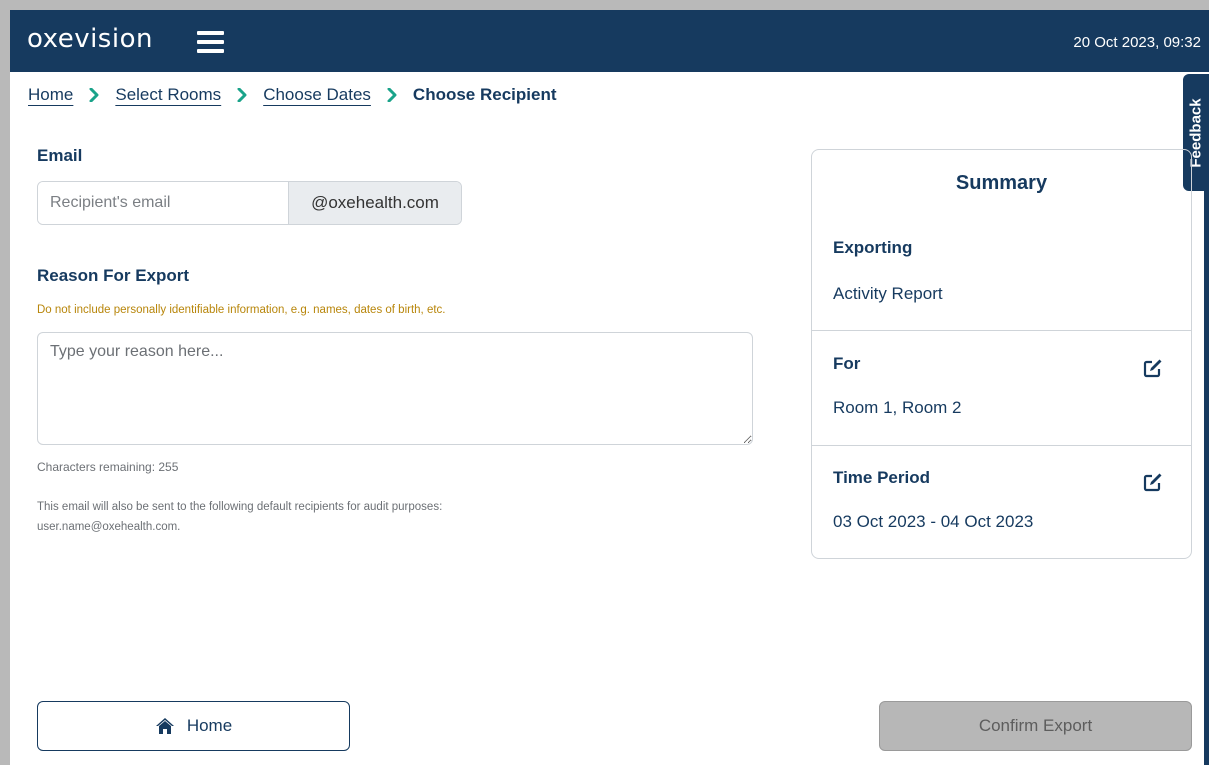  I want to click on edit-dates-icon, so click(1153, 482).